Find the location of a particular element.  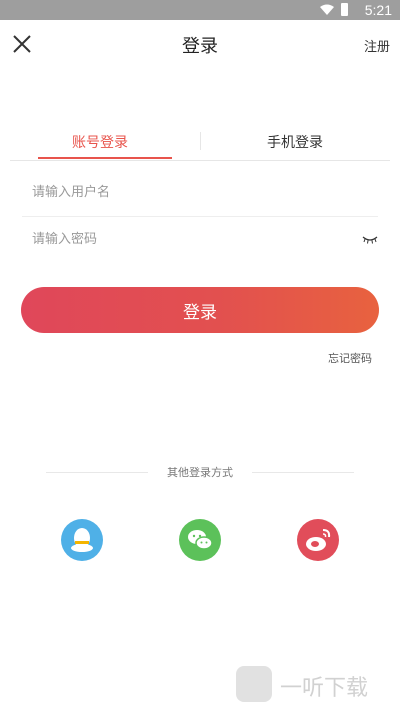

status-bar: 5:21 is located at coordinates (200, 10).